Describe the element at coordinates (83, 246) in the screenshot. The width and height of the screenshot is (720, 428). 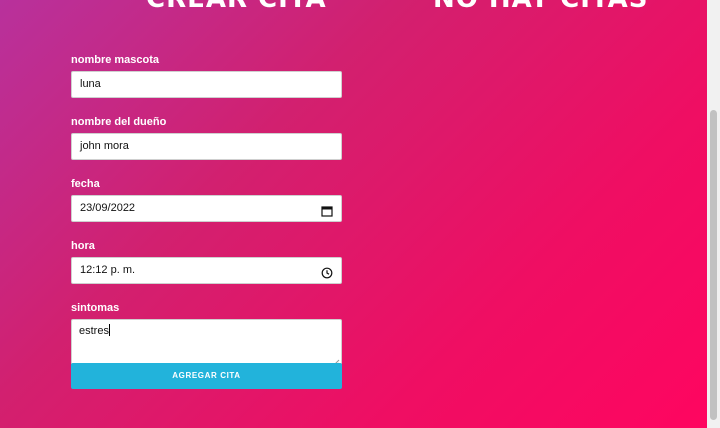
I see `time-label: hora` at that location.